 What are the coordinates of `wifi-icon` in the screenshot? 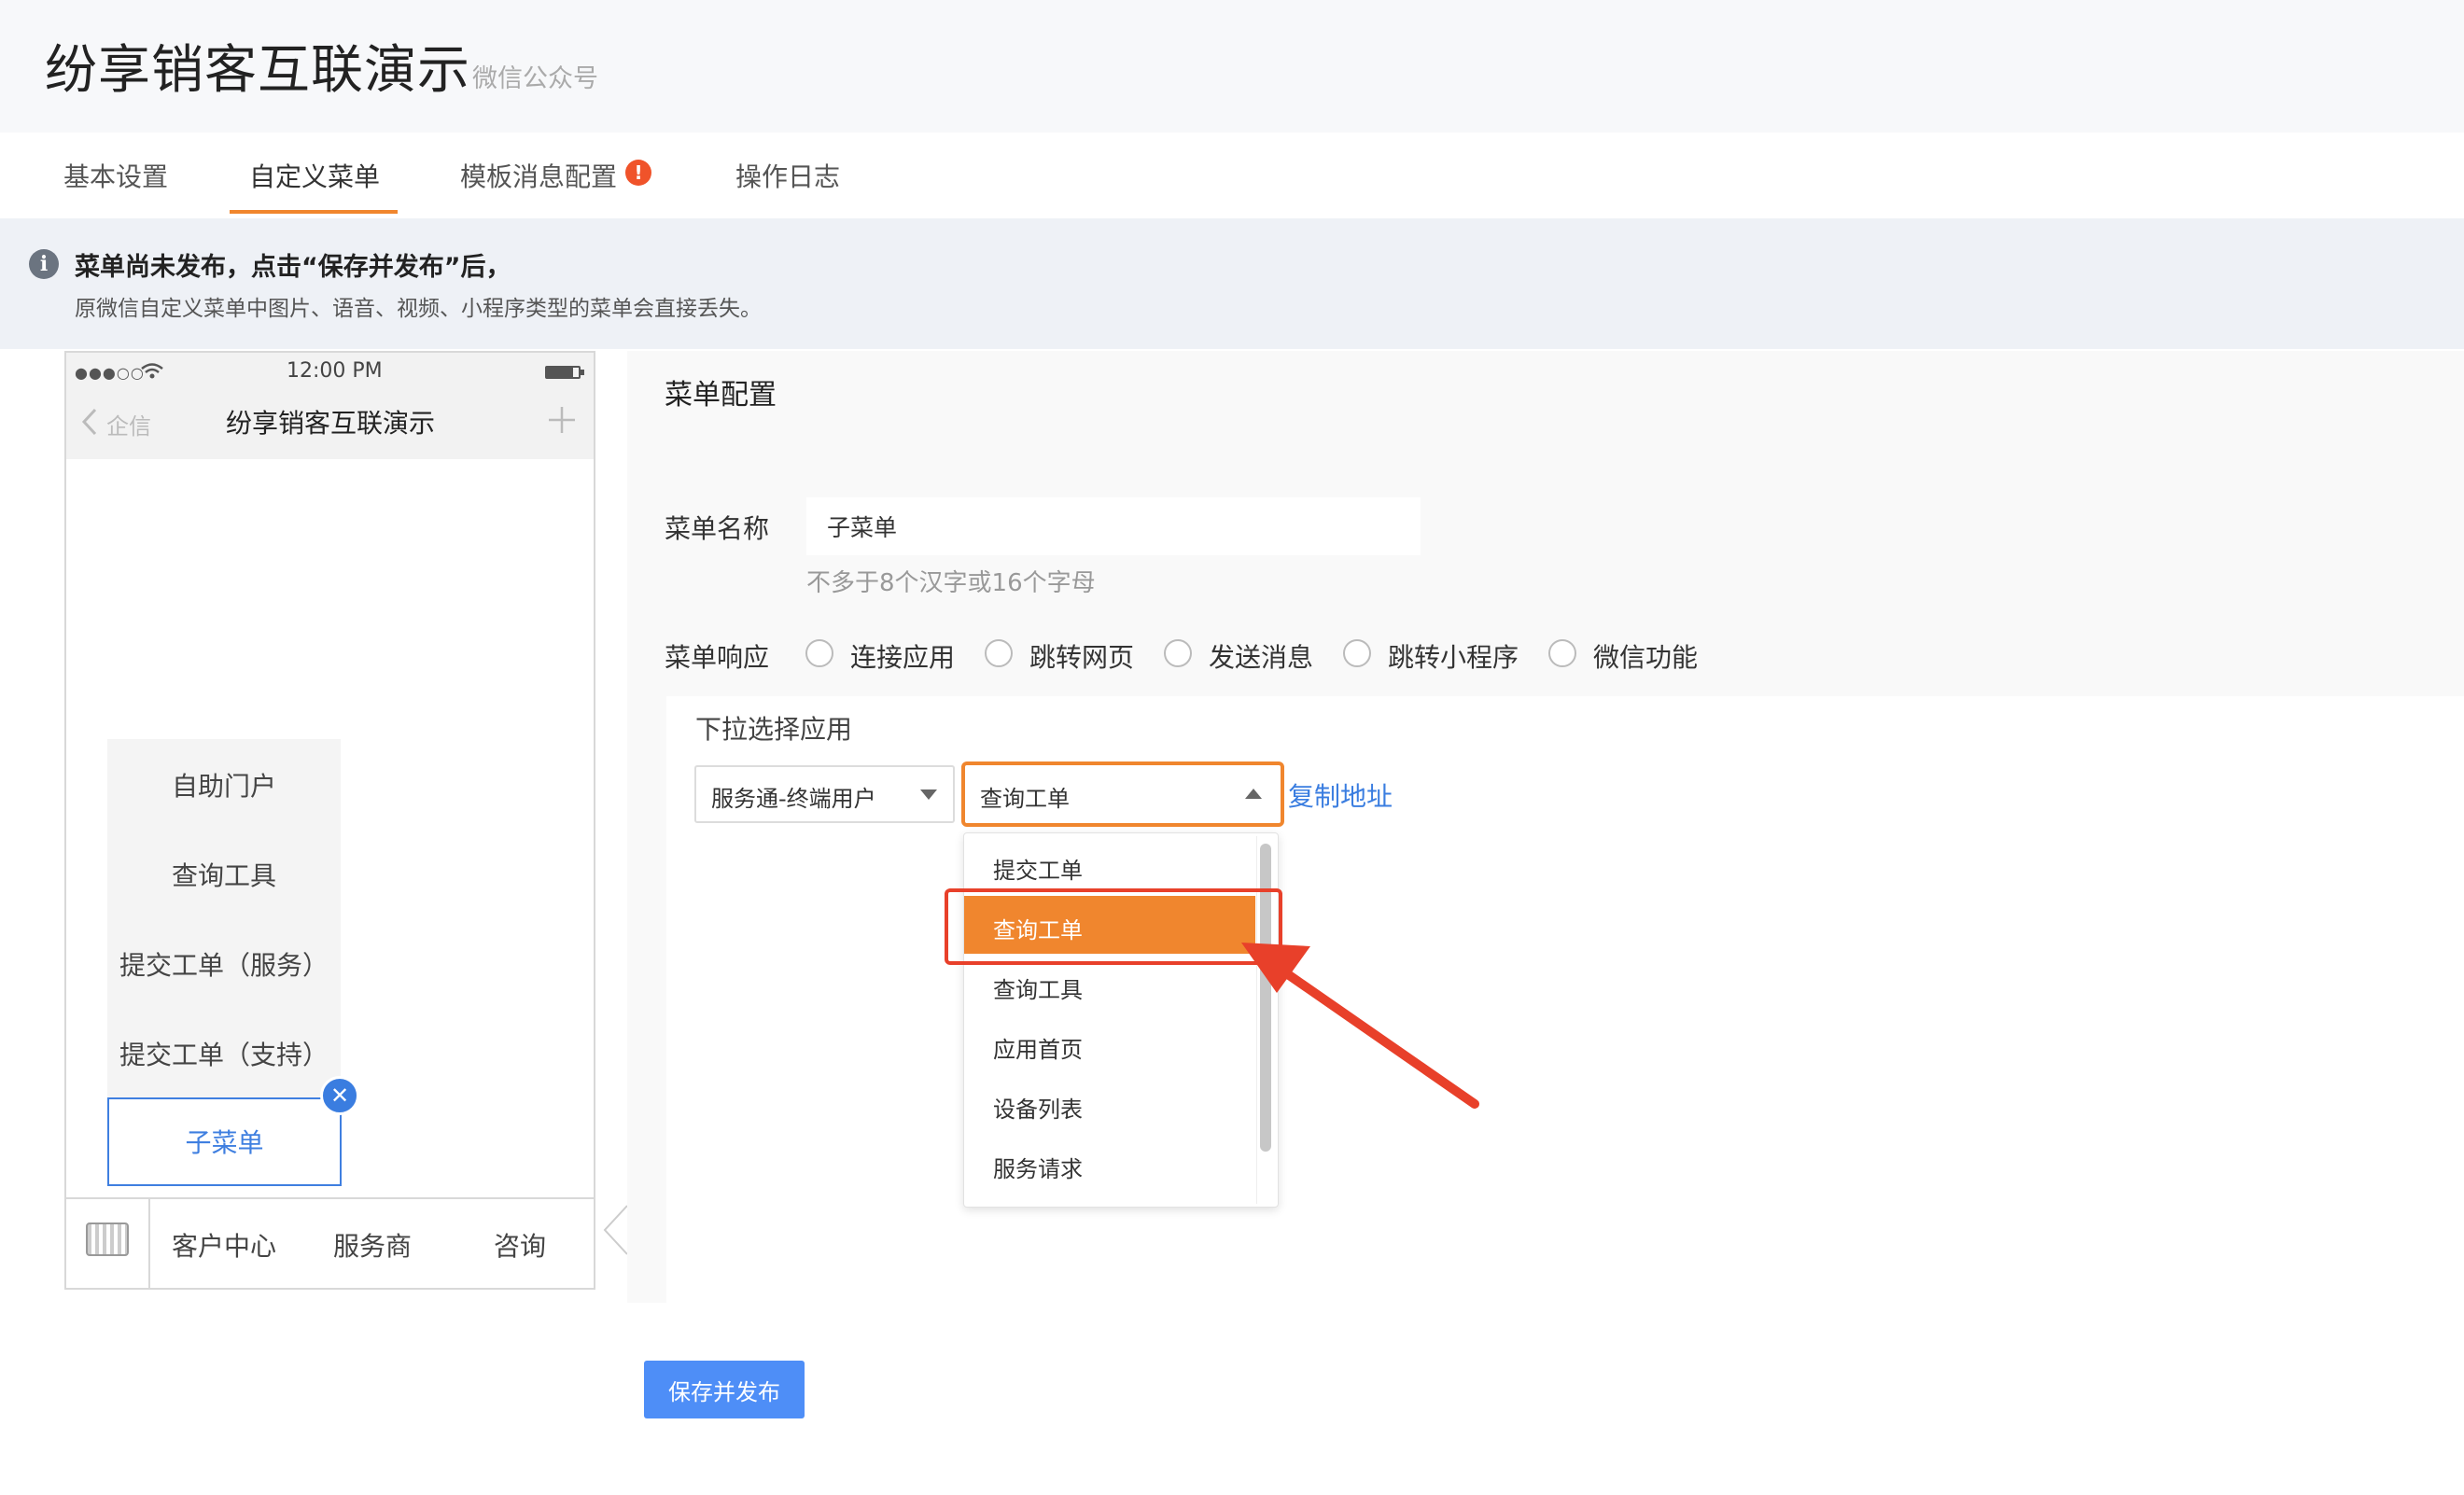 It's located at (152, 371).